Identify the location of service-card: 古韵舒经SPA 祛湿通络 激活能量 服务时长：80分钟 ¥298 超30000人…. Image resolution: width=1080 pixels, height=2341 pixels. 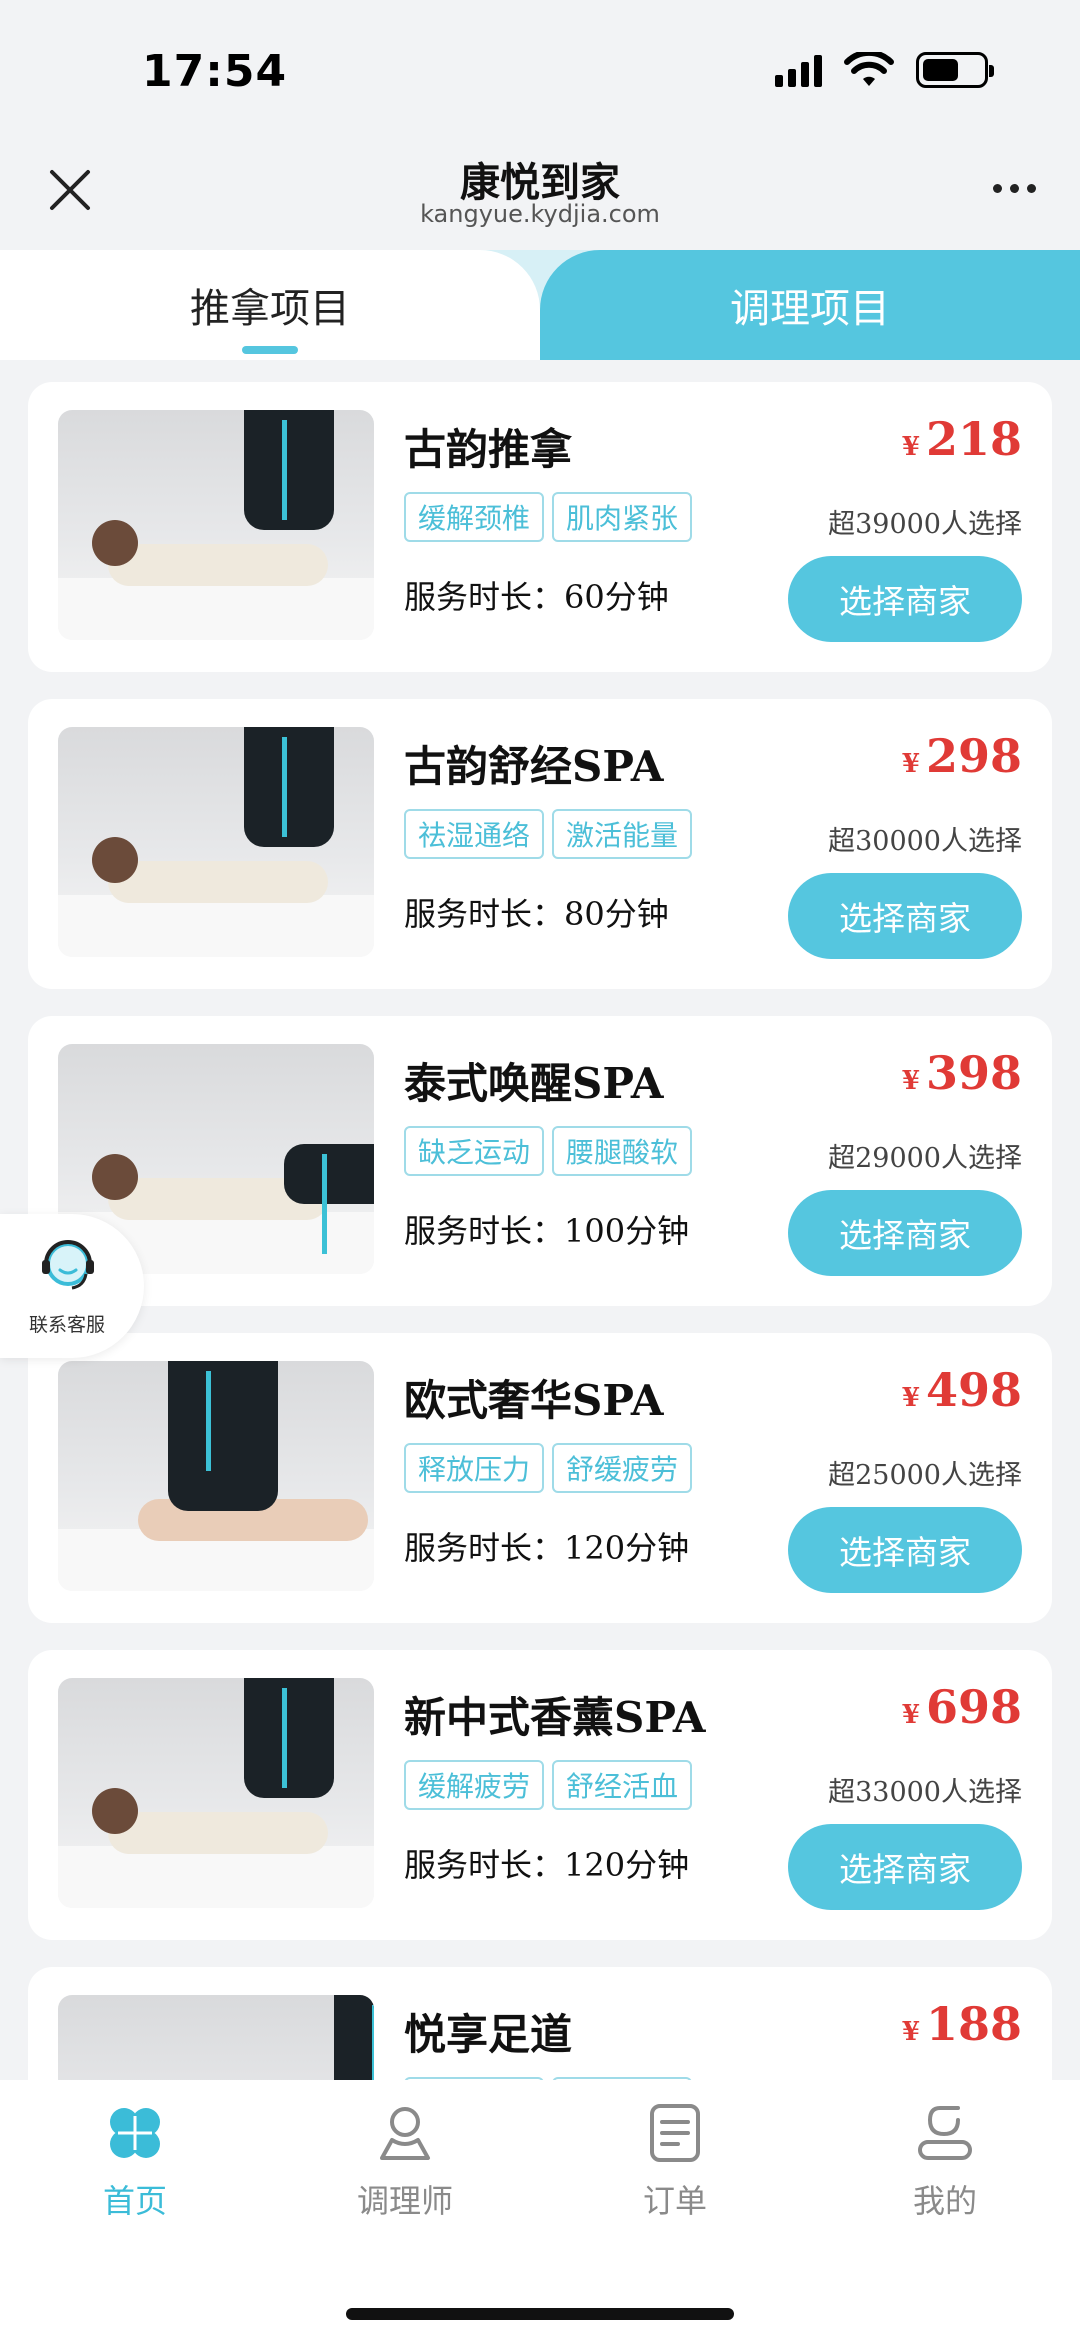
(540, 844).